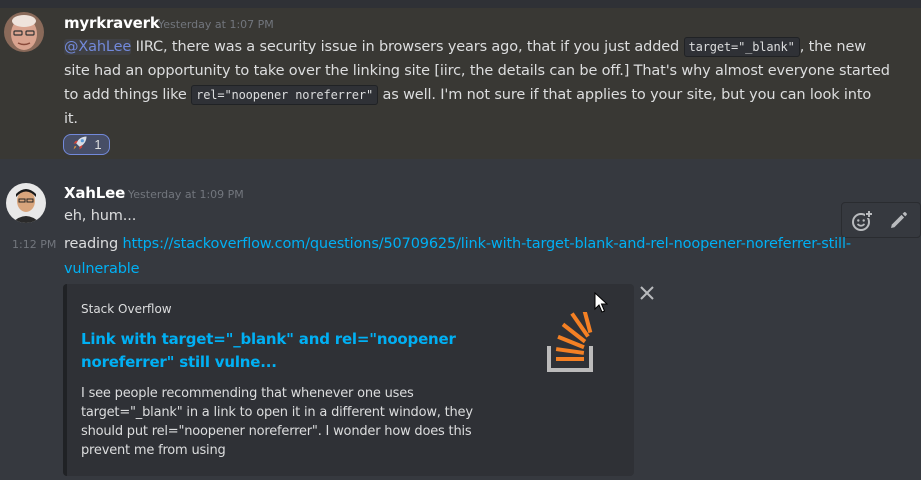  I want to click on hover-timestamp: 1:12 PM, so click(34, 244).